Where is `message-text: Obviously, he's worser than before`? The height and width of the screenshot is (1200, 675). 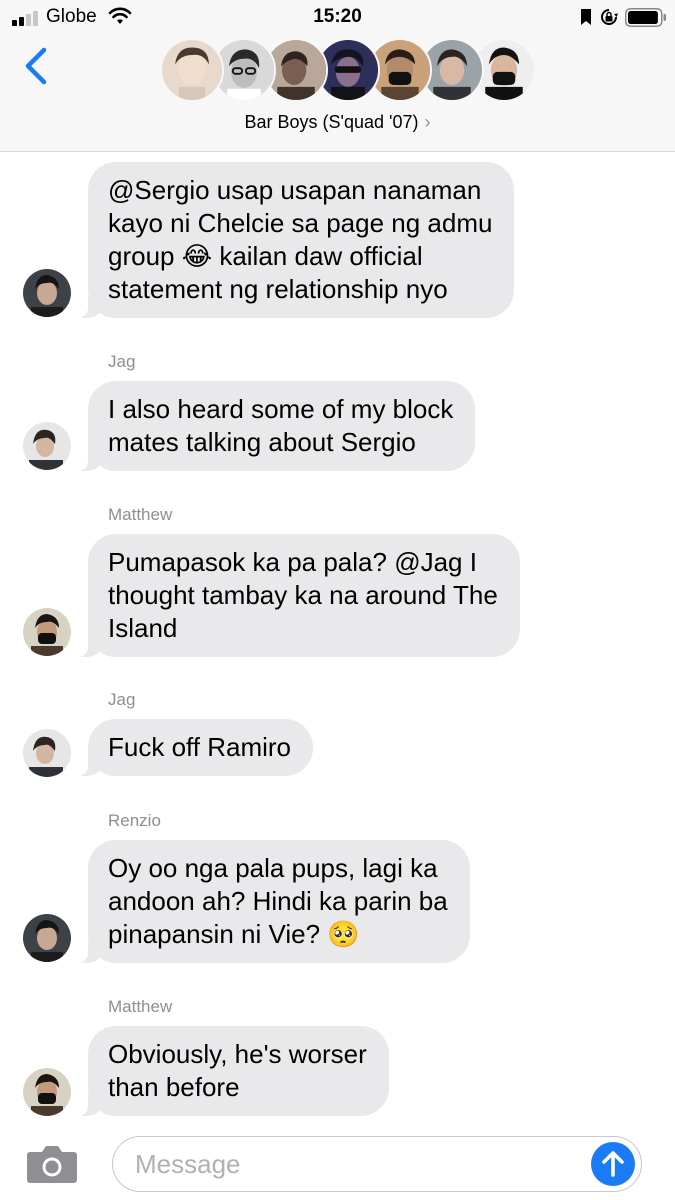
message-text: Obviously, he's worser than before is located at coordinates (237, 1070).